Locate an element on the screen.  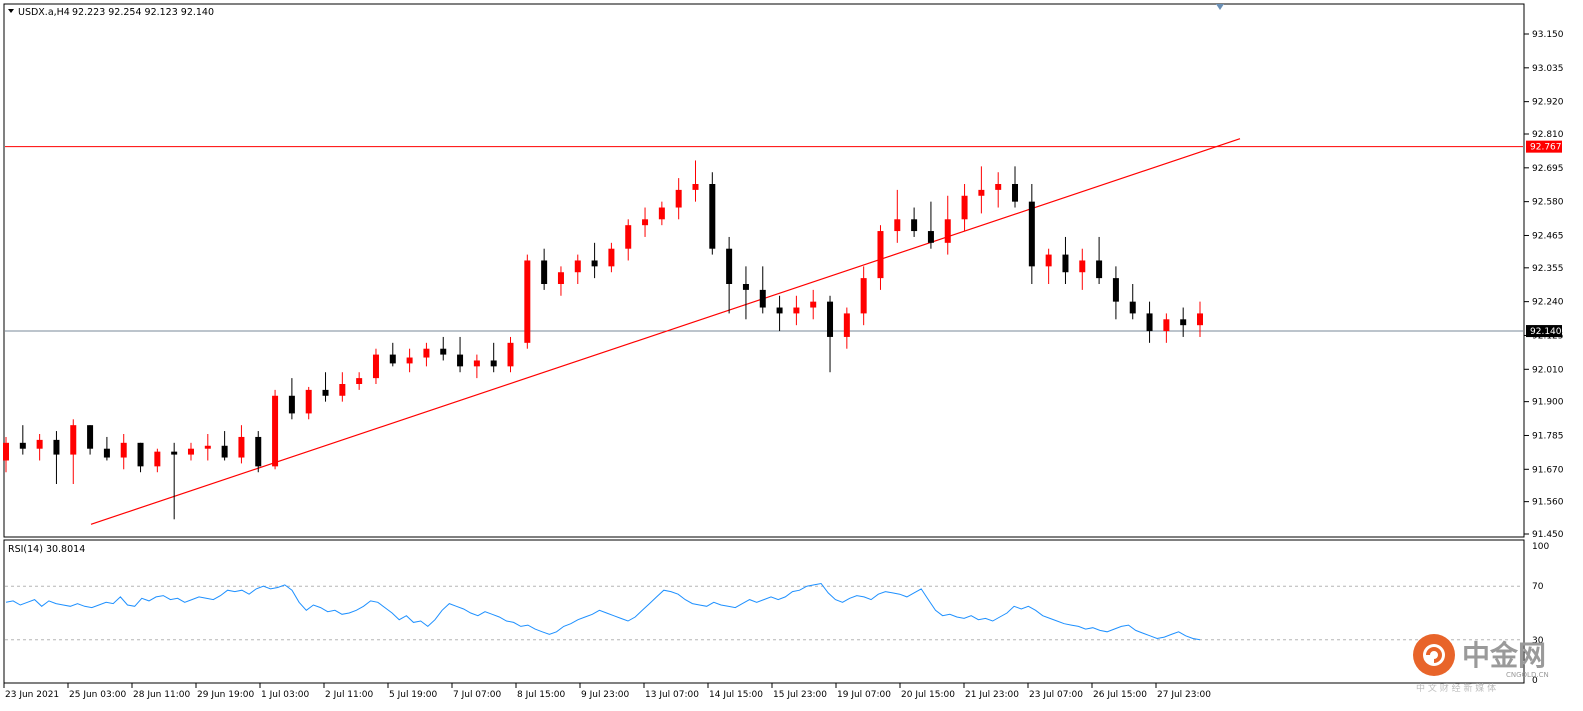
time-label: 23 Jun 2021 is located at coordinates (32, 695).